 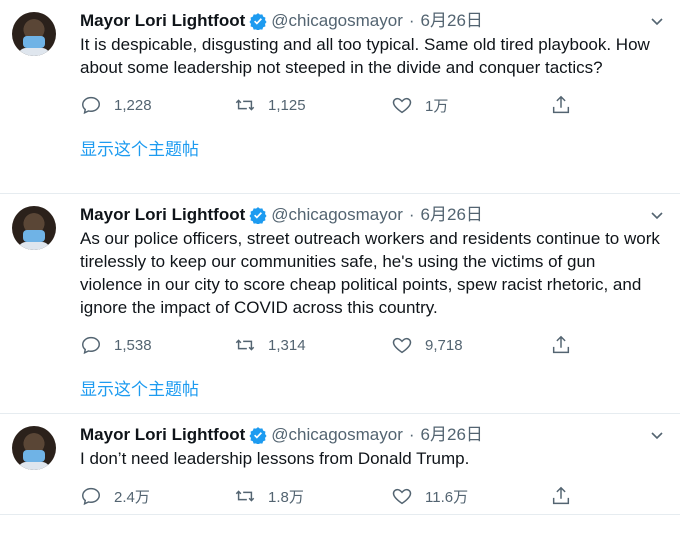 I want to click on like-button: 1万, so click(x=470, y=105).